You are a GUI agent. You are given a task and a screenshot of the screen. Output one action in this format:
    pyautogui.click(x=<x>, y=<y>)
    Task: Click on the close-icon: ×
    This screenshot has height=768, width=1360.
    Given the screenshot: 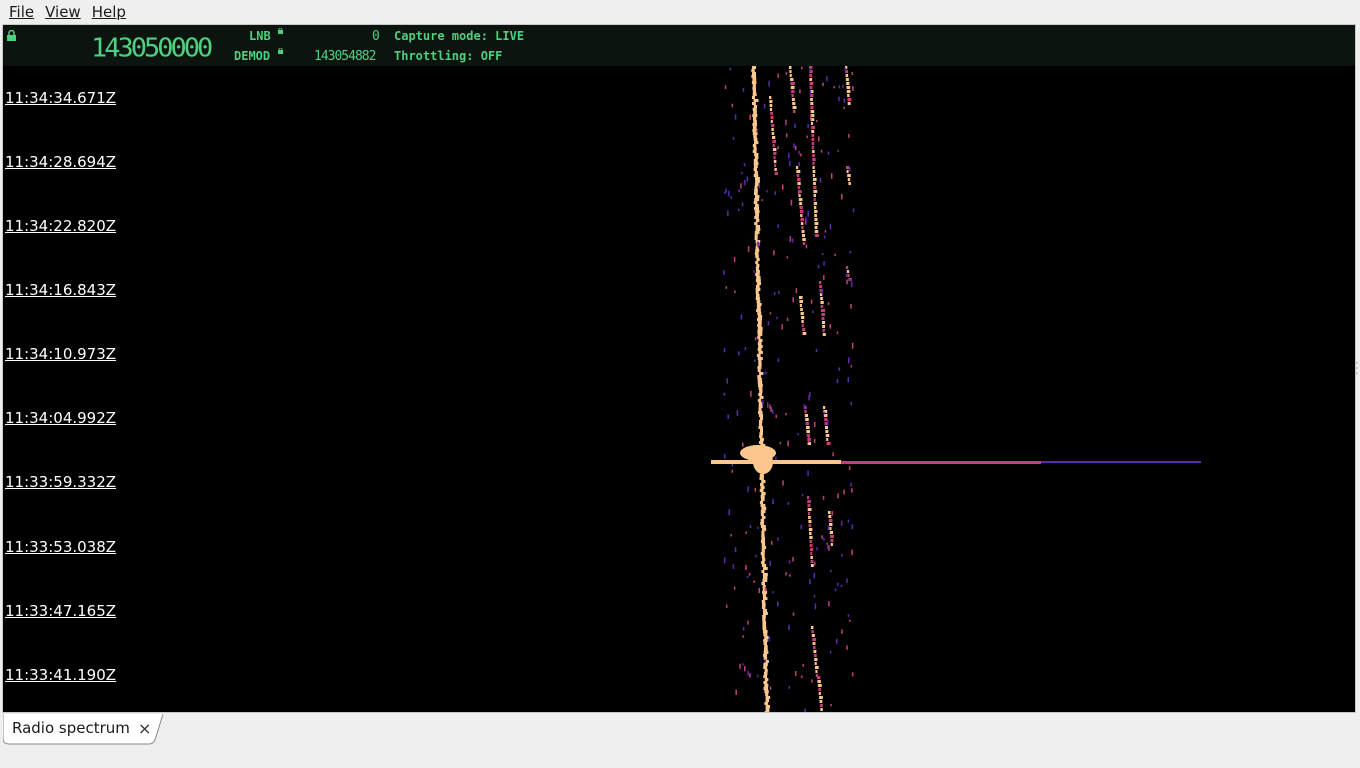 What is the action you would take?
    pyautogui.click(x=144, y=728)
    